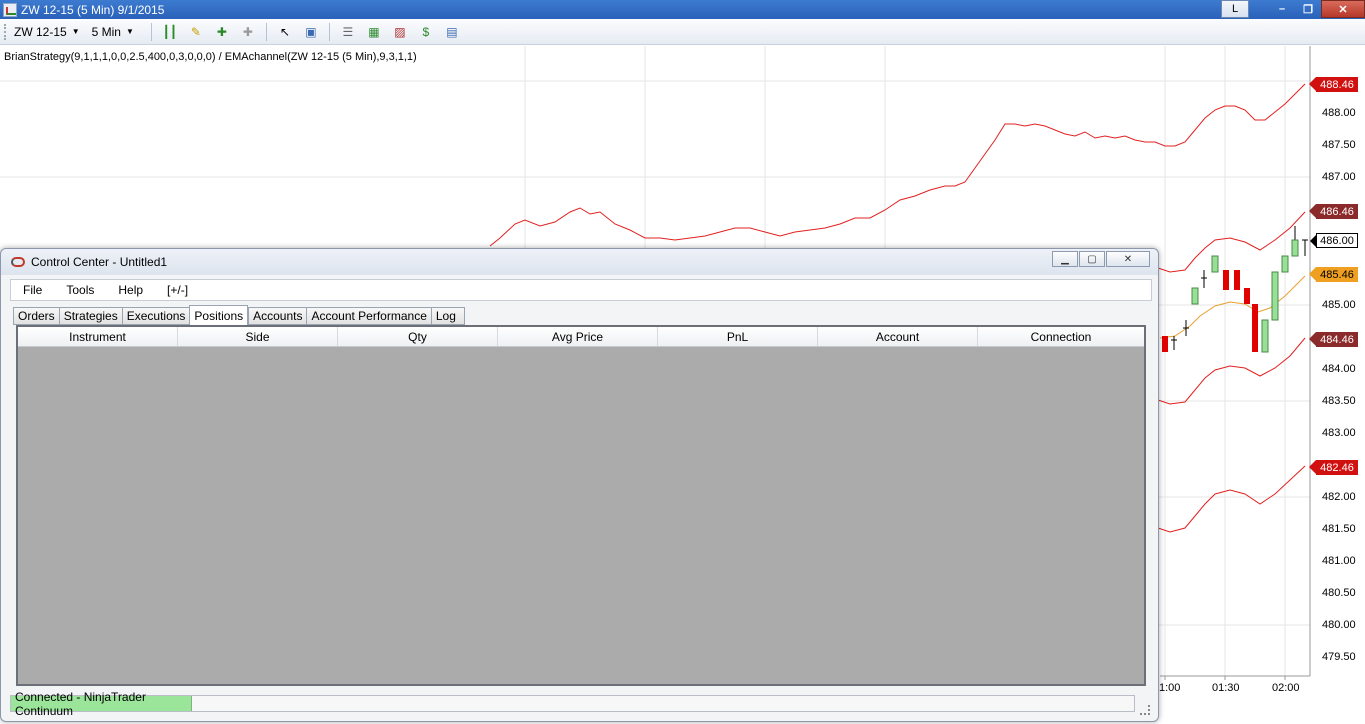 This screenshot has height=724, width=1365. What do you see at coordinates (1339, 529) in the screenshot?
I see `price-axis-label: 481.50` at bounding box center [1339, 529].